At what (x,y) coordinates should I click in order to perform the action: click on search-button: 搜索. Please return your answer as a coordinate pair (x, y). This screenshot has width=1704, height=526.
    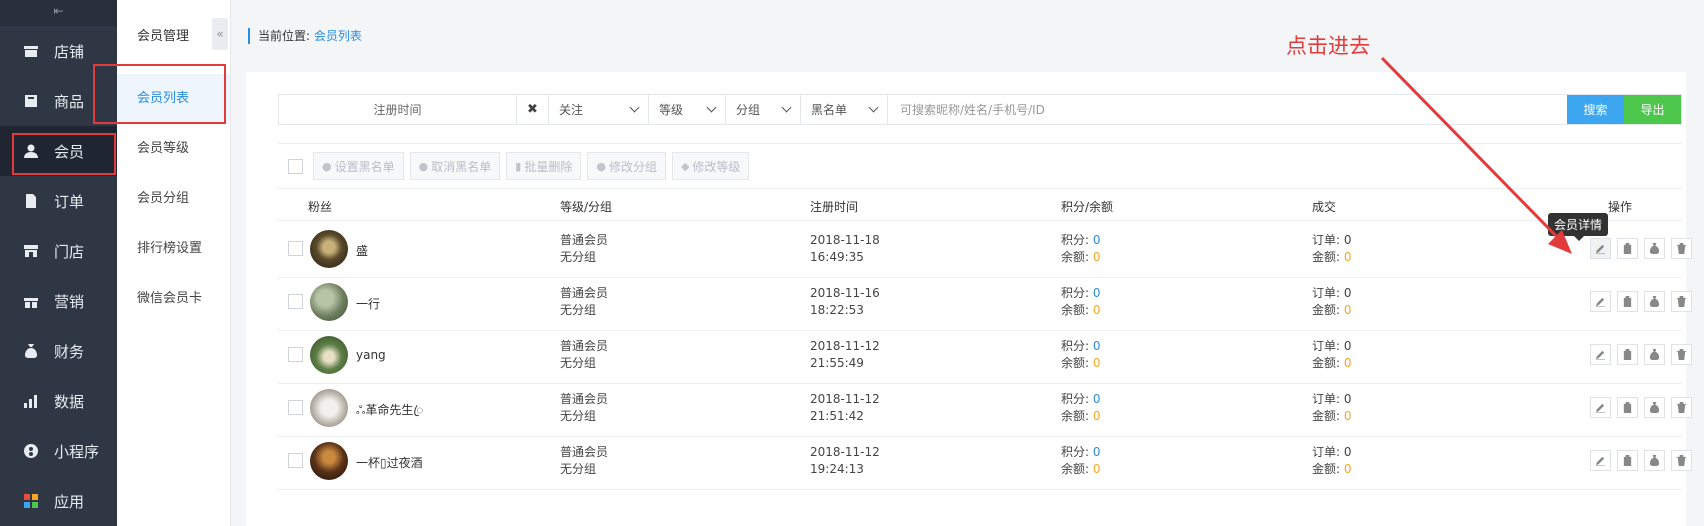
    Looking at the image, I should click on (1595, 109).